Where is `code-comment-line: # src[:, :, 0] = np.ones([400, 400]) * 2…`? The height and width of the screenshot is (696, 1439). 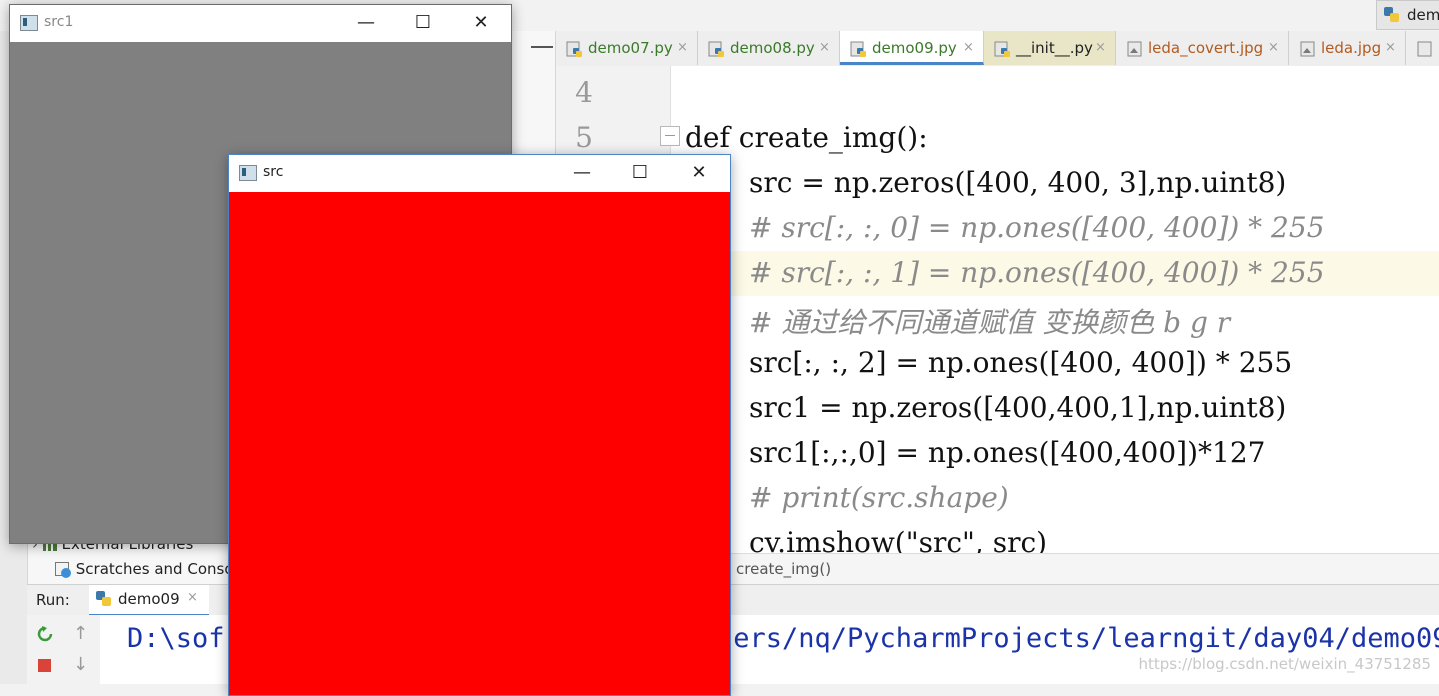
code-comment-line: # src[:, :, 0] = np.ones([400, 400]) * 2… is located at coordinates (1037, 227).